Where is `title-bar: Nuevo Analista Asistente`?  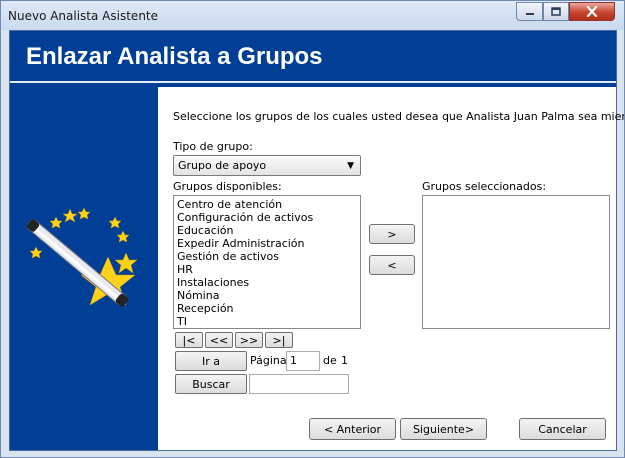 title-bar: Nuevo Analista Asistente is located at coordinates (312, 15).